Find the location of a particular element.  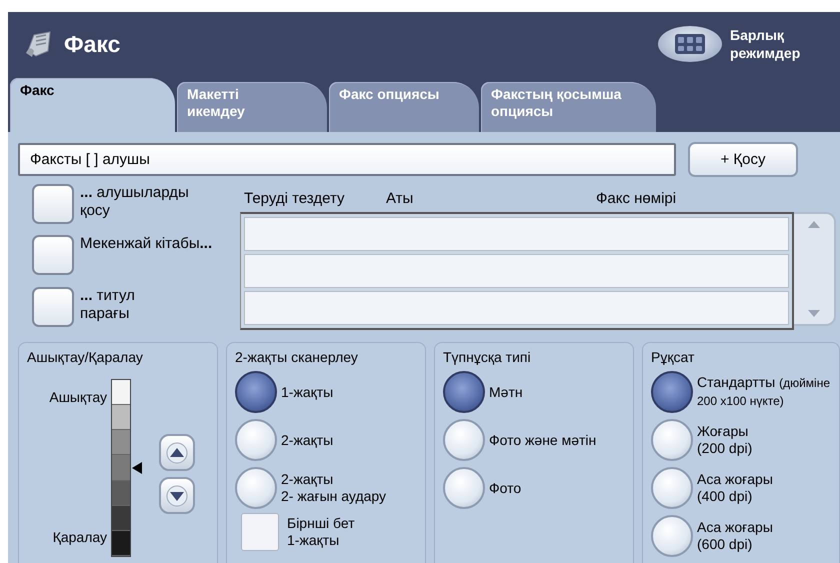

panel-title: Түпнұсқа типі is located at coordinates (487, 357).